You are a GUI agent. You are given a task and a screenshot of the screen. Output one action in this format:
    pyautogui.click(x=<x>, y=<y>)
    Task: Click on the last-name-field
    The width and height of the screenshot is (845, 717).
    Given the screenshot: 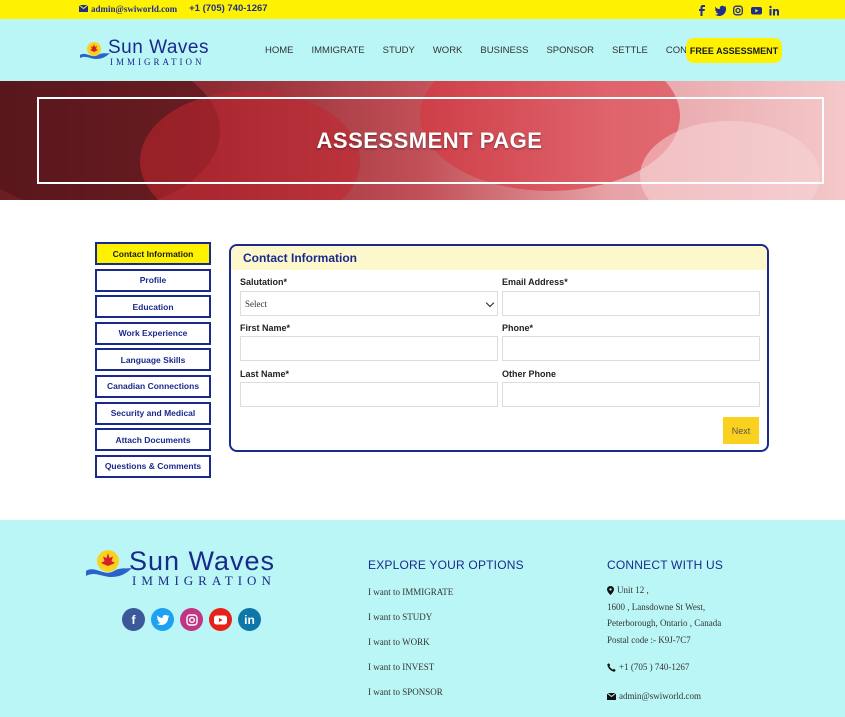 What is the action you would take?
    pyautogui.click(x=369, y=394)
    